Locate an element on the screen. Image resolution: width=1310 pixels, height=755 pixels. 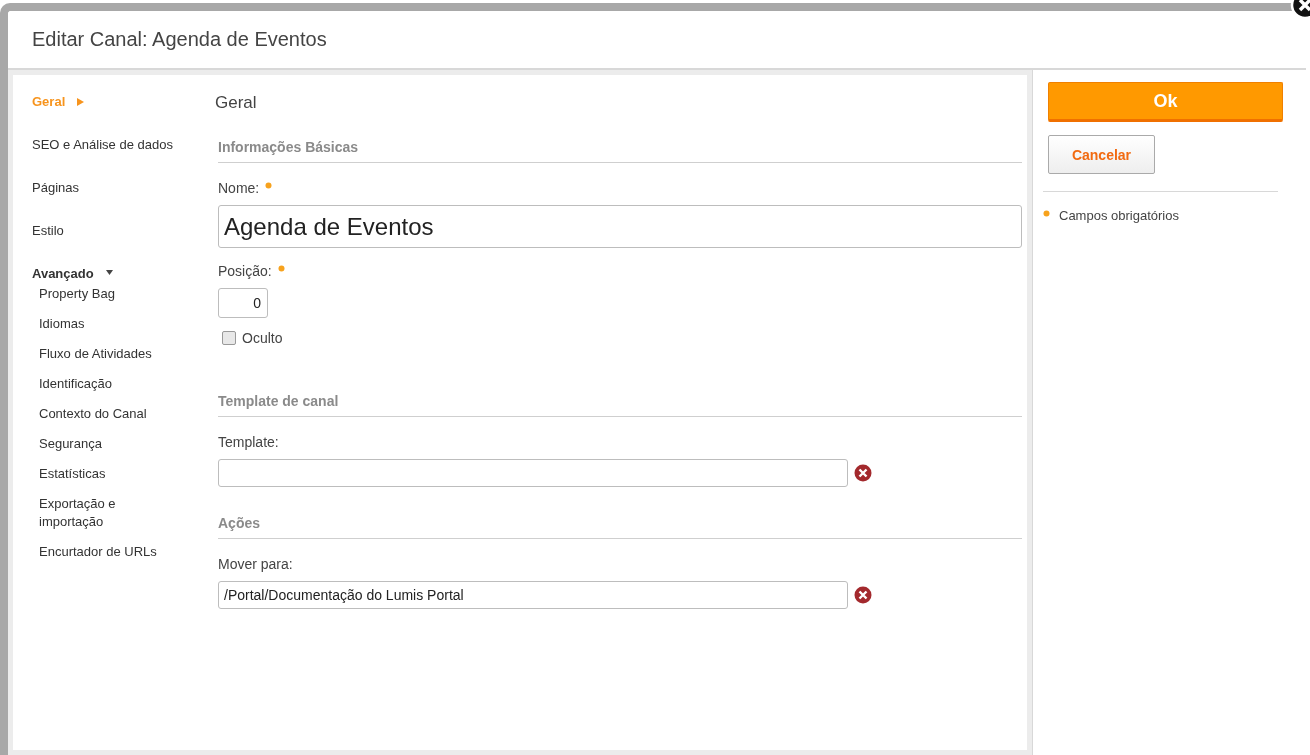
name-field: Agenda de Eventos is located at coordinates (620, 226).